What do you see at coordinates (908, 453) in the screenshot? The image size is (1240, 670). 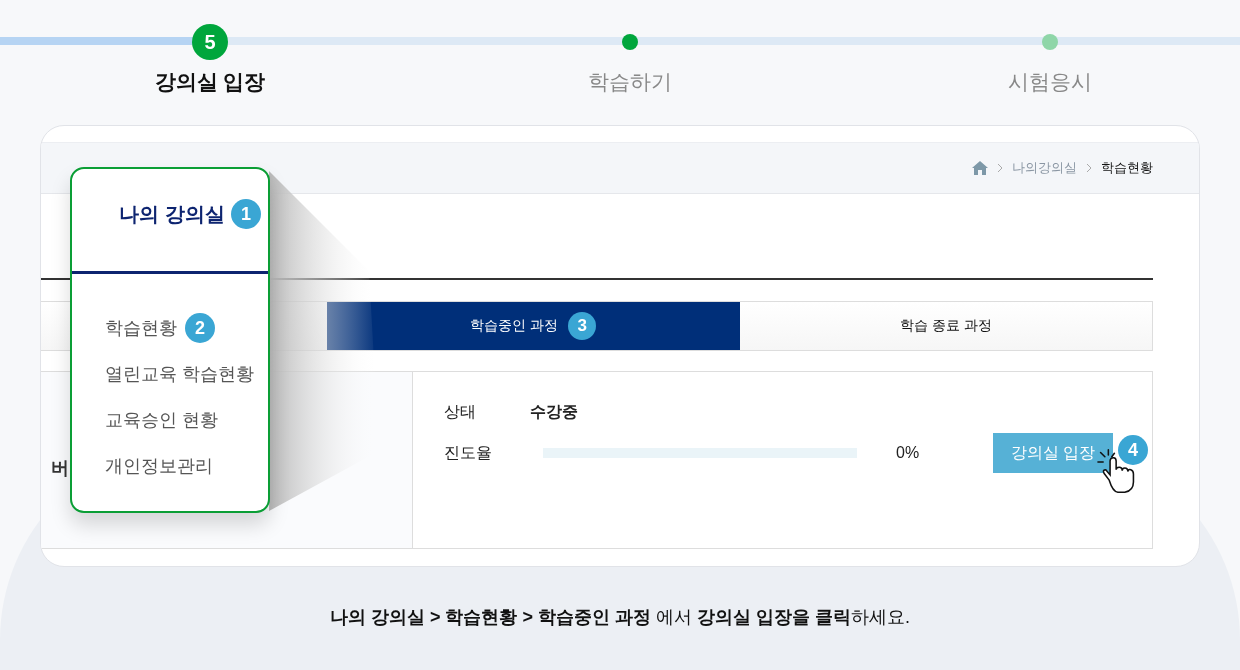 I see `progress-percent: 0%` at bounding box center [908, 453].